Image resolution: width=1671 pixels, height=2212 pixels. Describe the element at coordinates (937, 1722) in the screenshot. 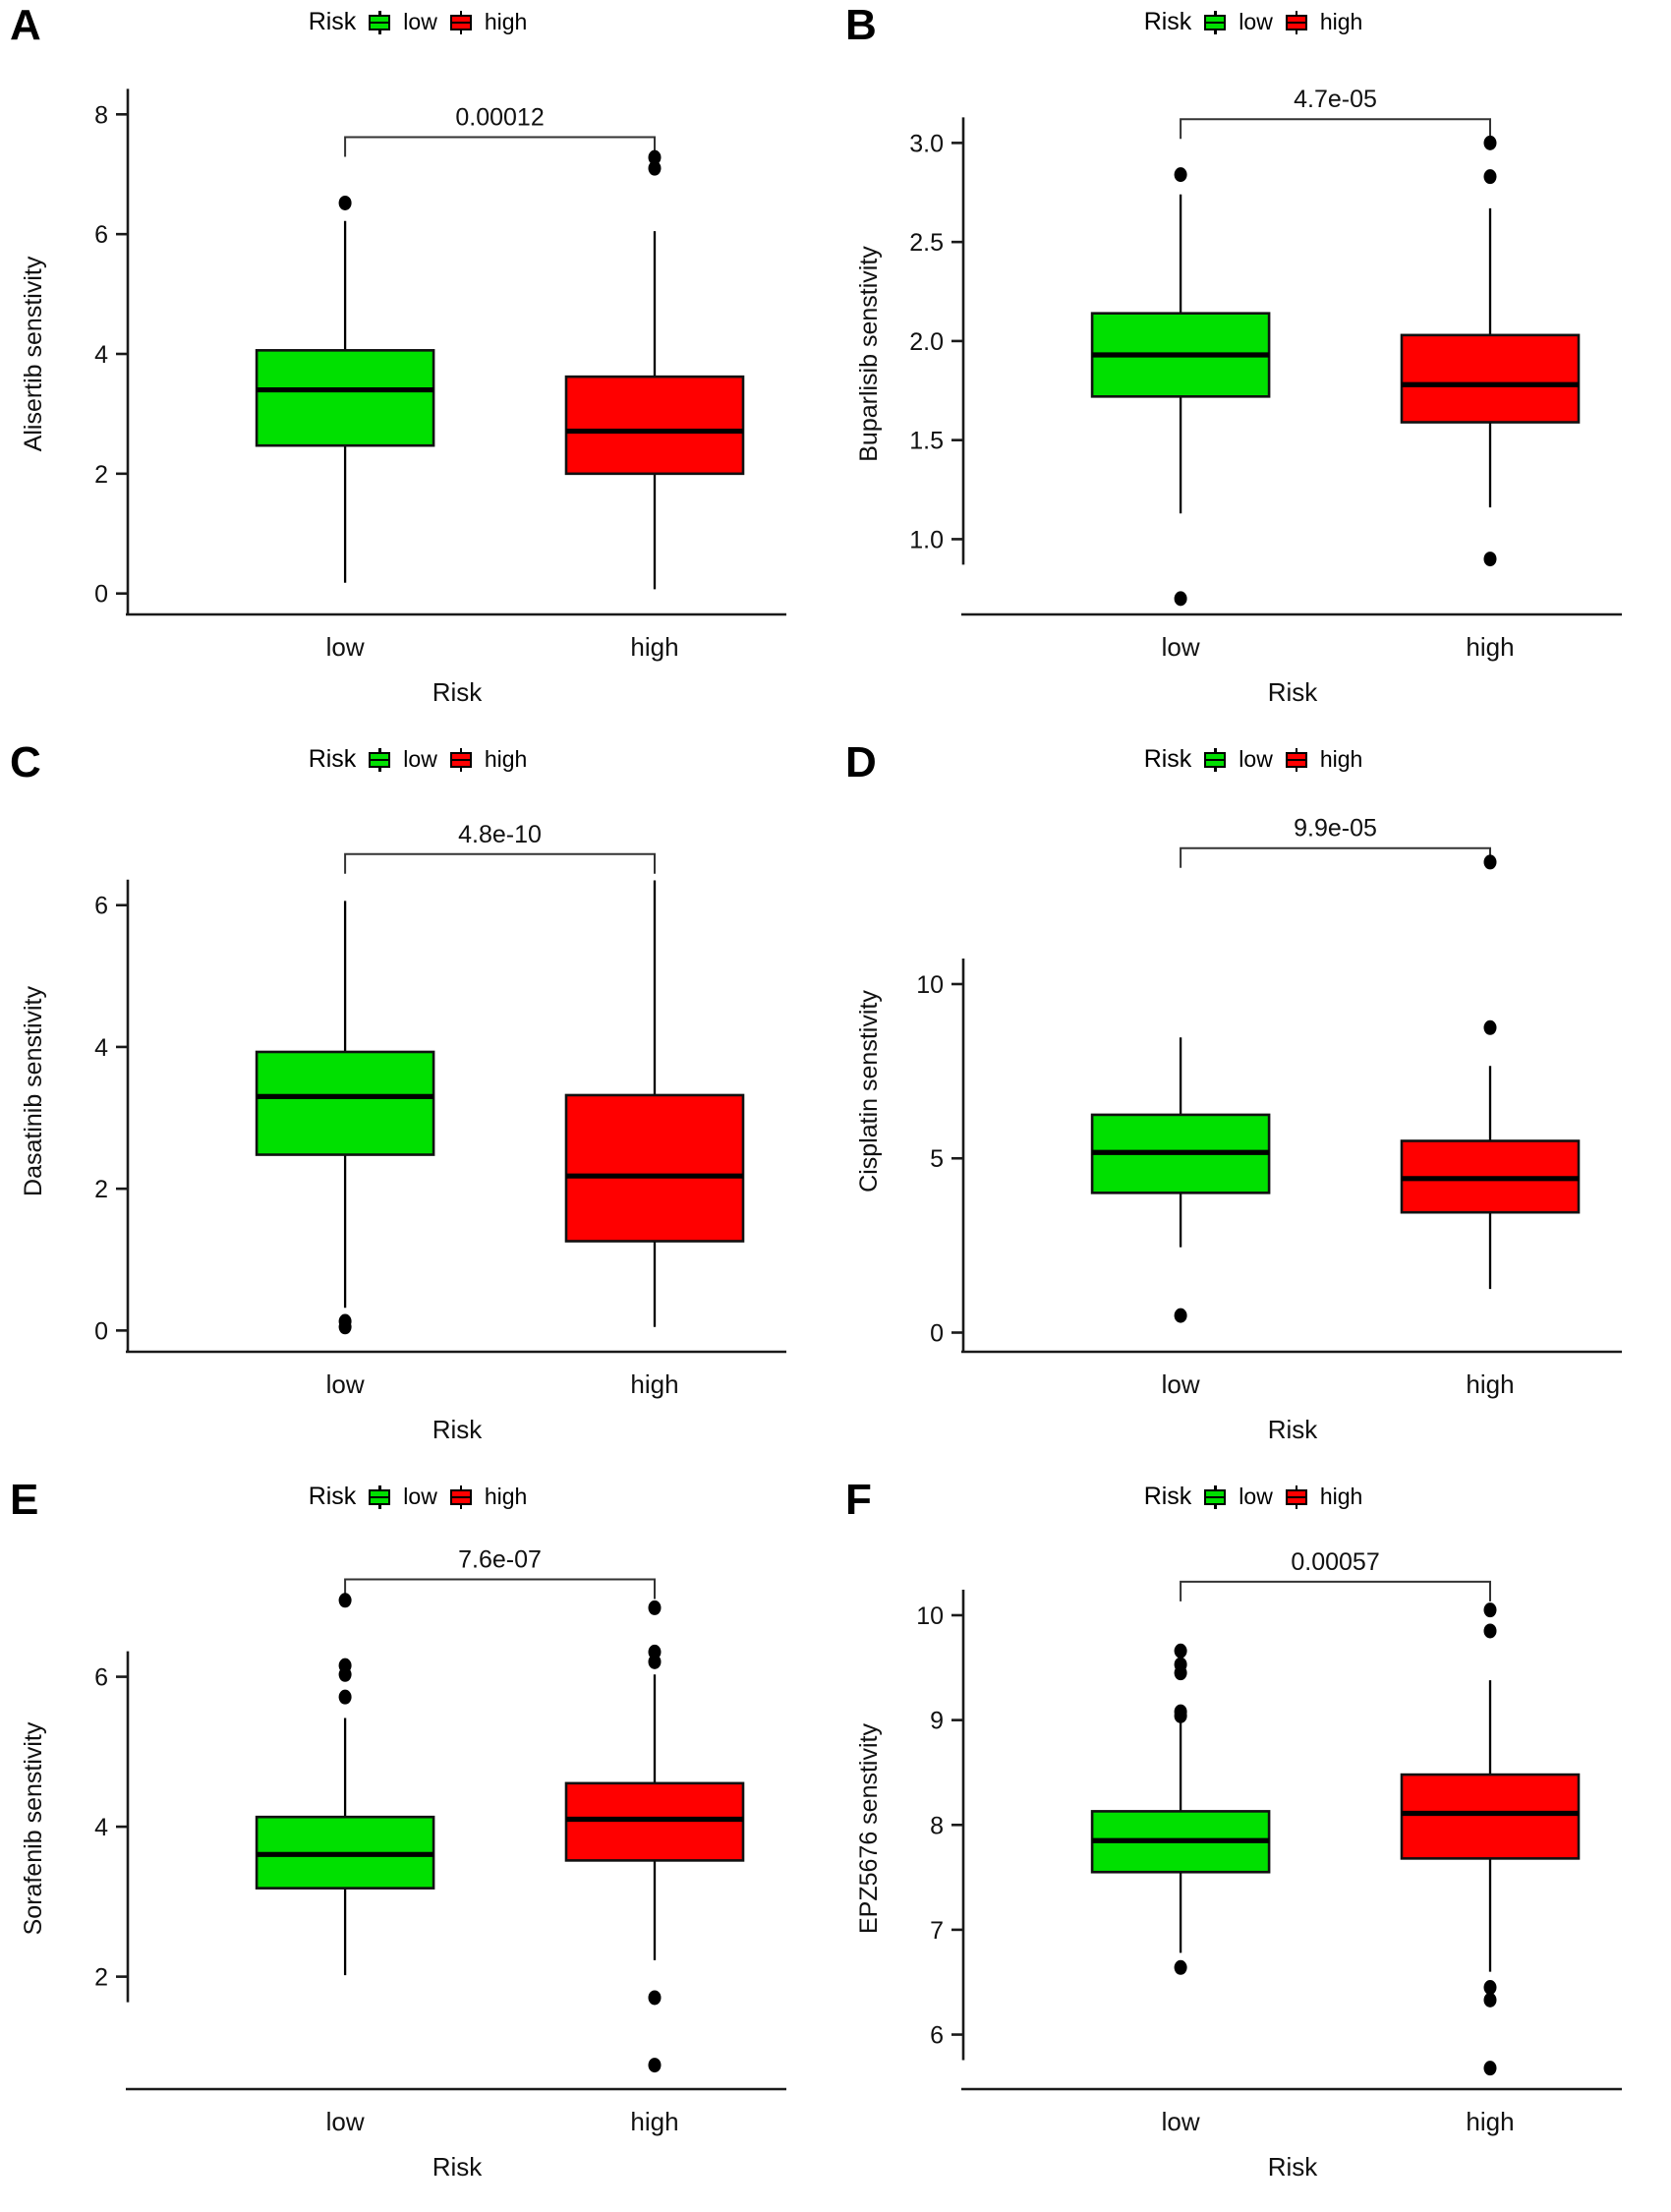

I see `y-tick-label: 9` at that location.